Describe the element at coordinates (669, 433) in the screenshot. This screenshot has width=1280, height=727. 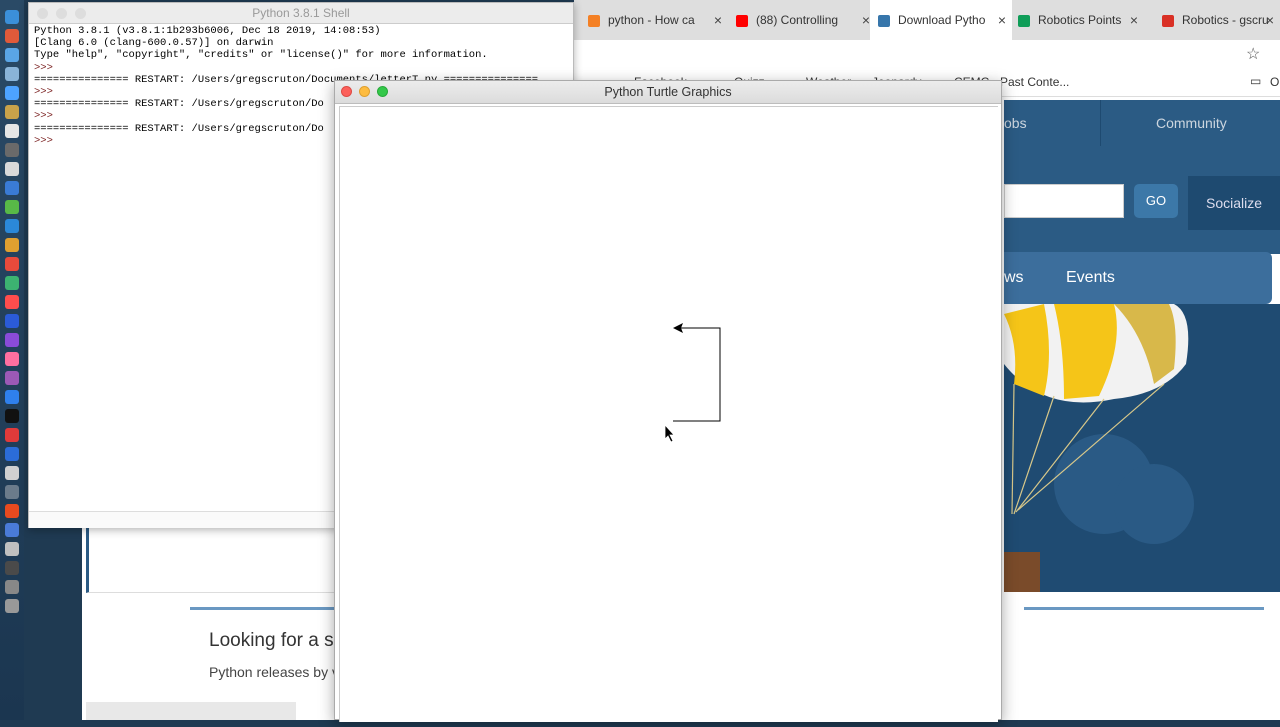
I see `mouse-cursor-icon` at that location.